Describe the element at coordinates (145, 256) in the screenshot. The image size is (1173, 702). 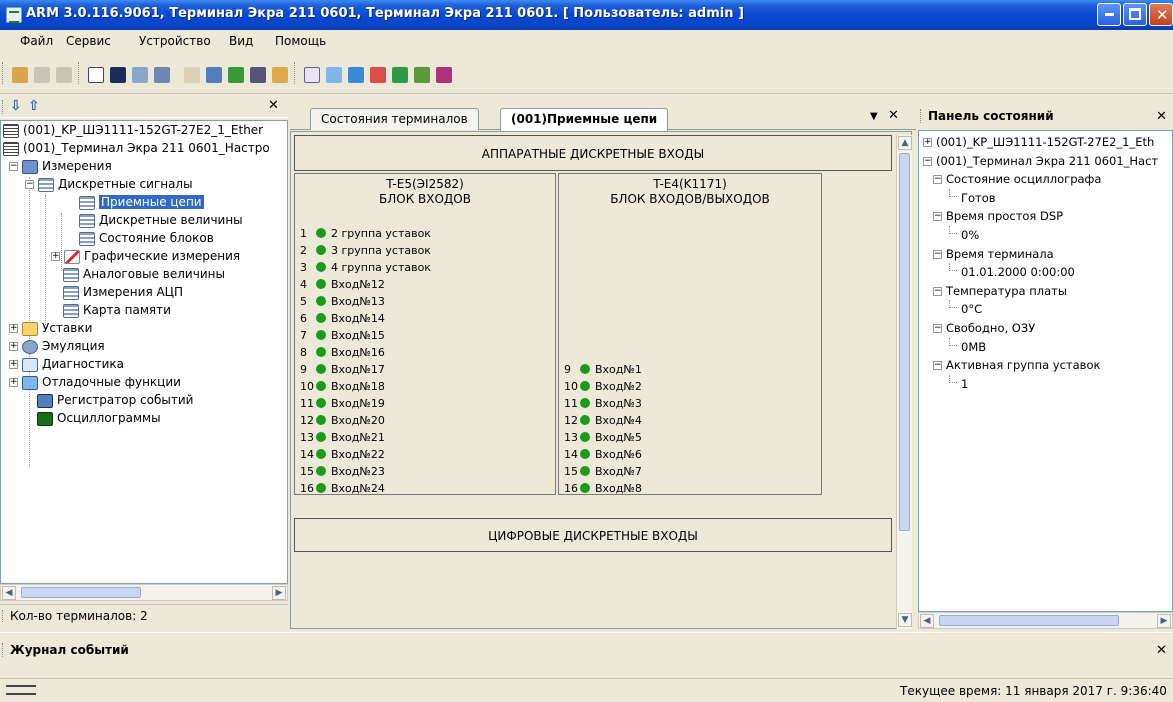
I see `tree-item-graphic-measurements: + Графические измерения` at that location.